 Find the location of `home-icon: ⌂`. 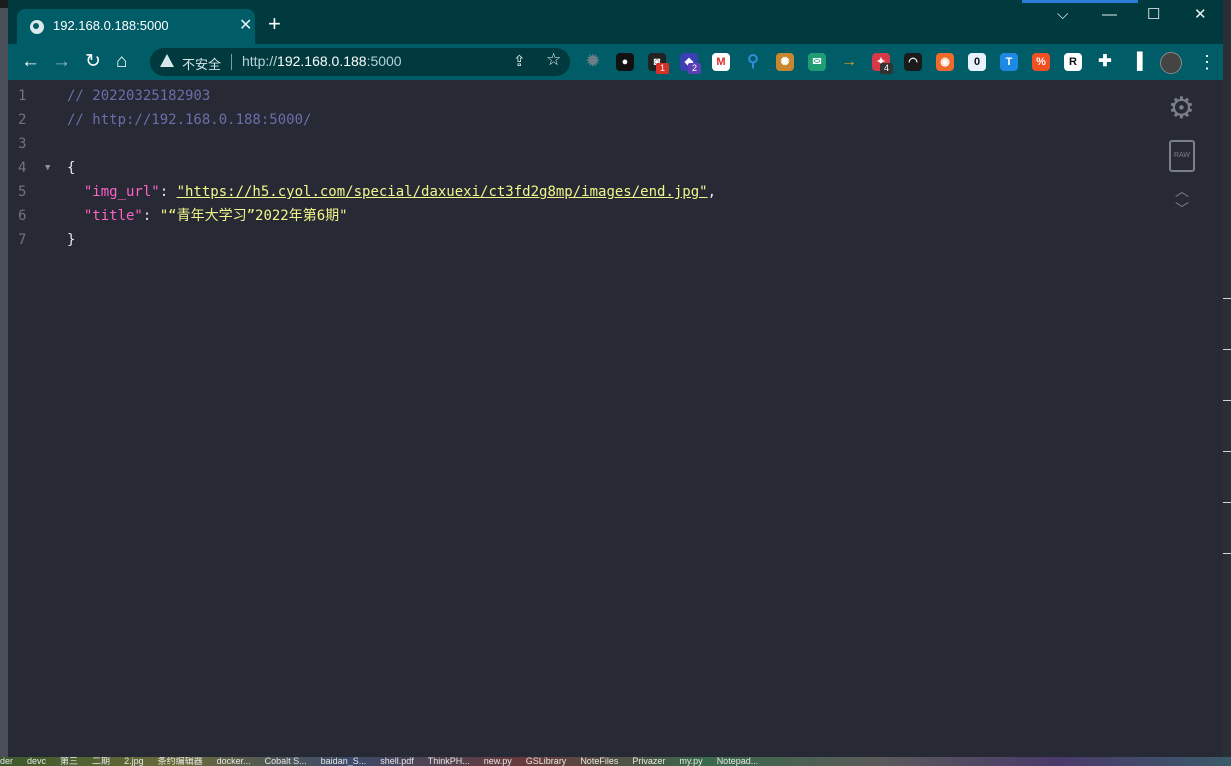

home-icon: ⌂ is located at coordinates (121, 62).